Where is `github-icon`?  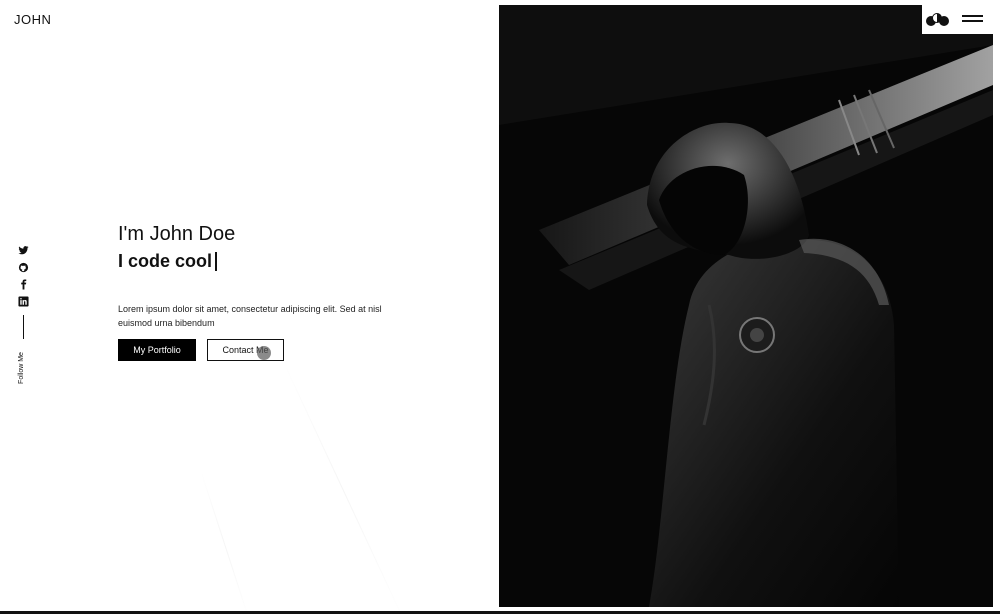
github-icon is located at coordinates (23, 267).